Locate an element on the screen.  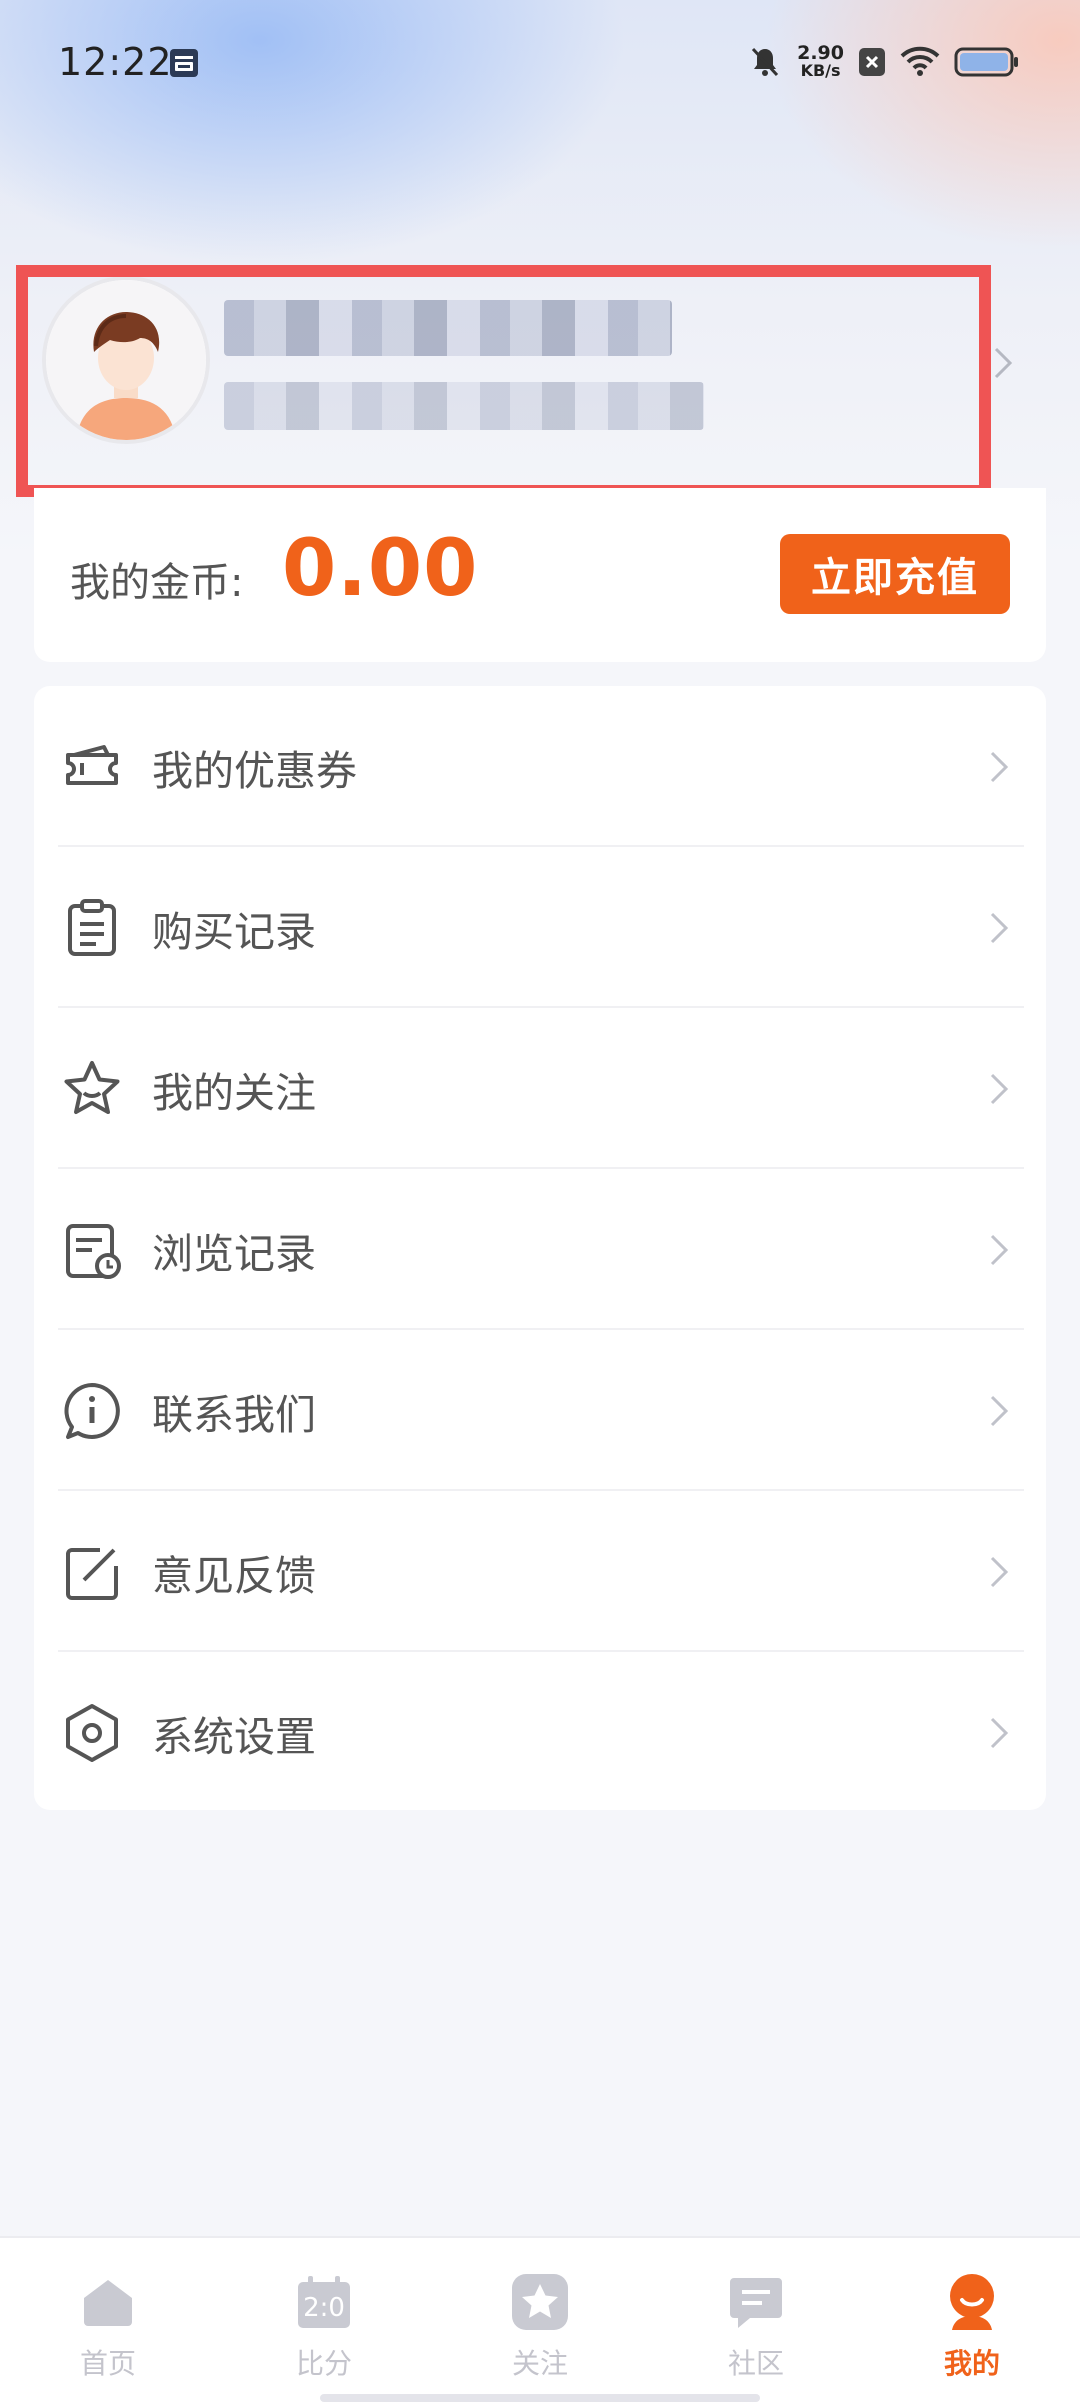
profile-subtitle is located at coordinates (464, 406).